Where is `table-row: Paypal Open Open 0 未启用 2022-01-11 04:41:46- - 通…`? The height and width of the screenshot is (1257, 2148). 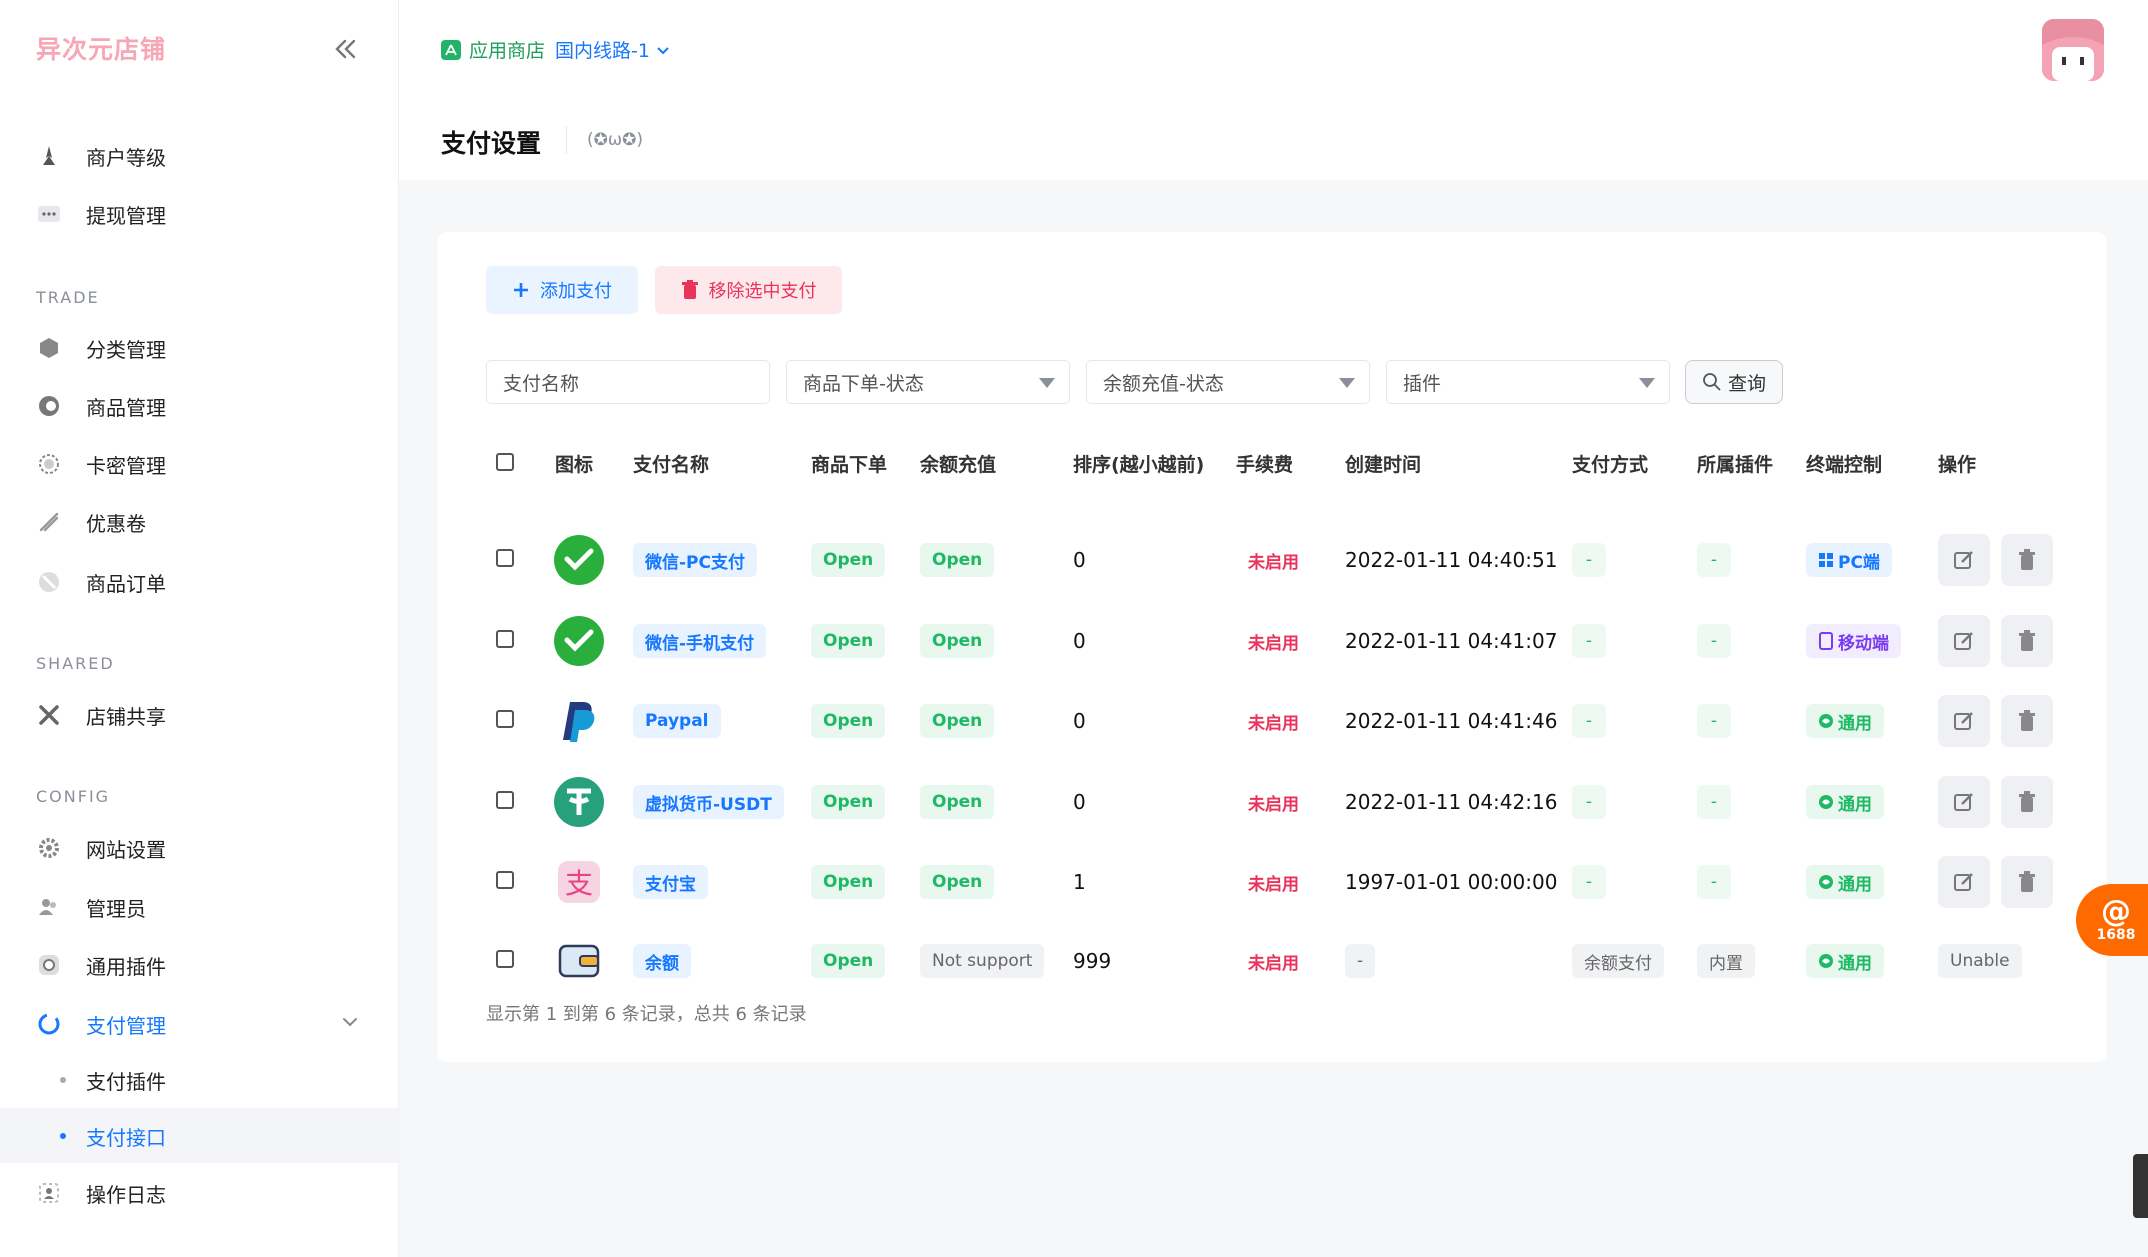
table-row: Paypal Open Open 0 未启用 2022-01-11 04:41:46- - 通… is located at coordinates (1074, 731).